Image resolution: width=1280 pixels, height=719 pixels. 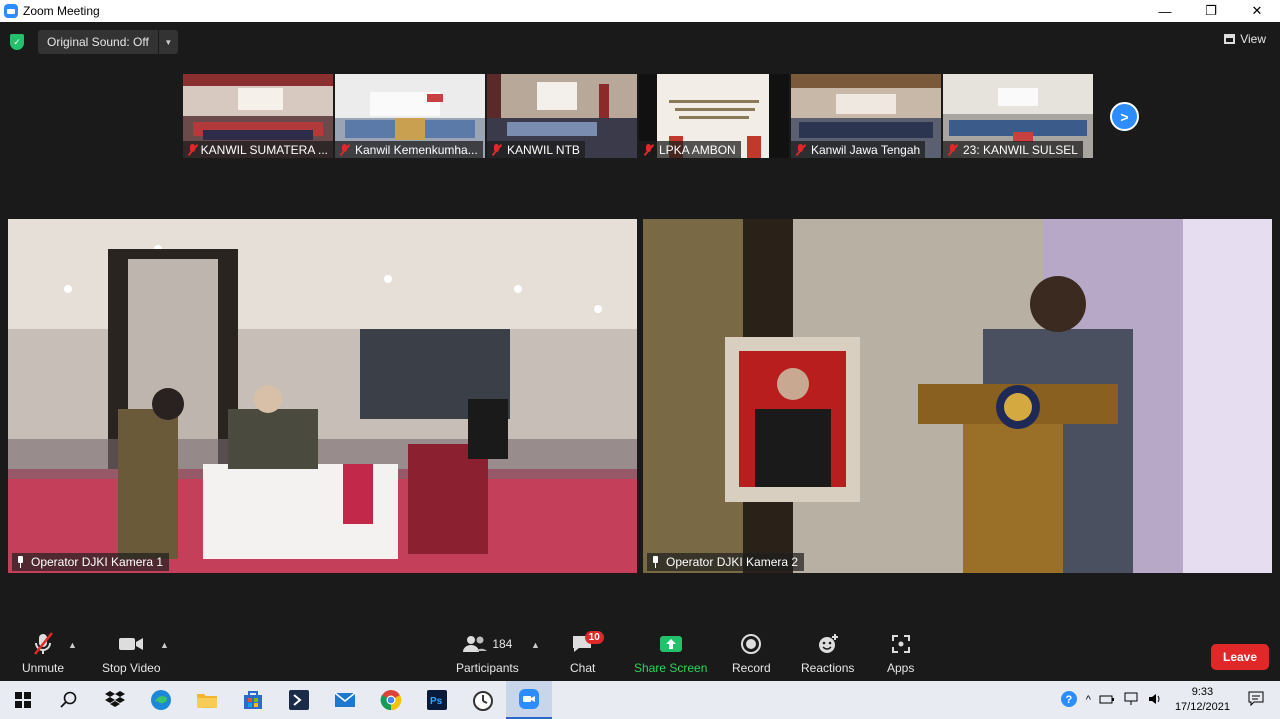 What do you see at coordinates (828, 644) in the screenshot?
I see `smiley-icon` at bounding box center [828, 644].